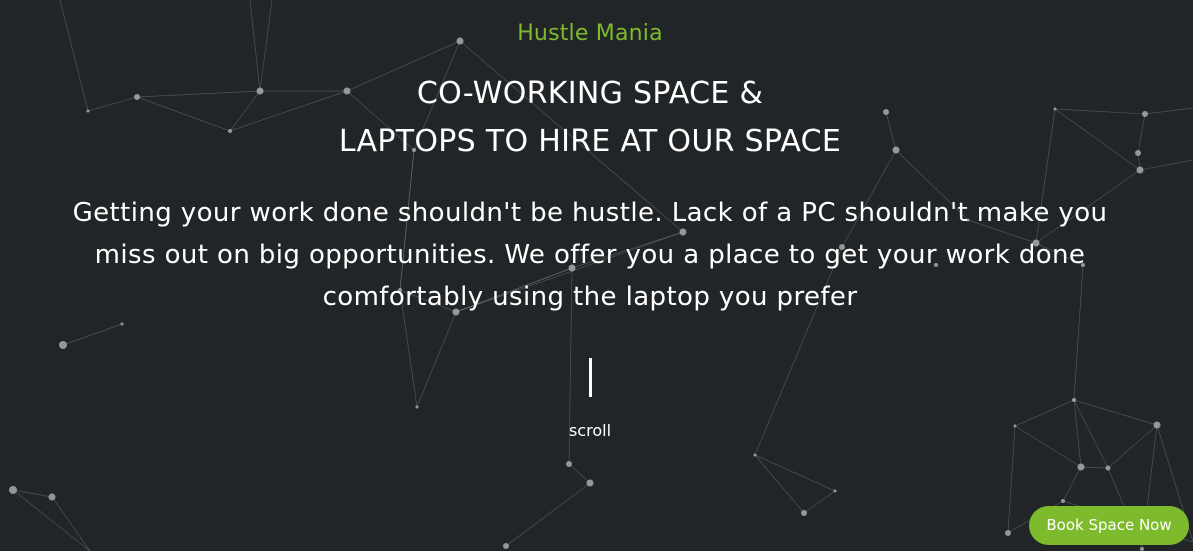 The width and height of the screenshot is (1193, 551). I want to click on scroll-label: scroll, so click(590, 430).